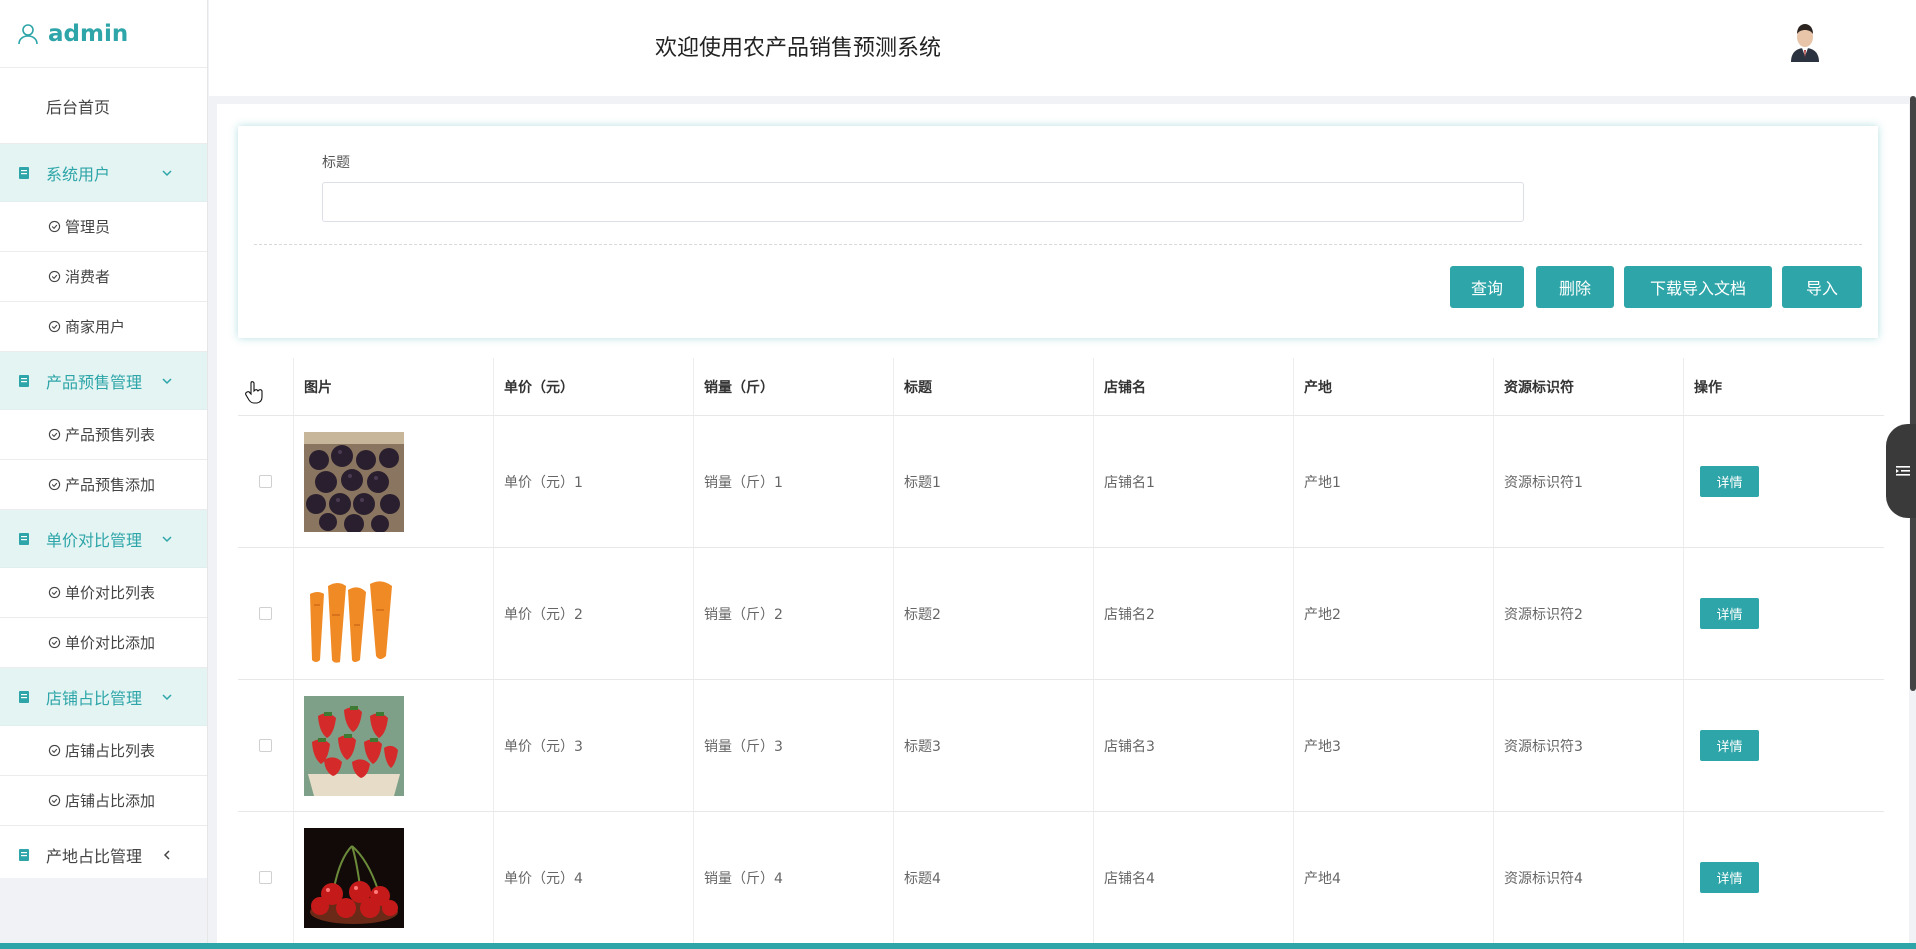  What do you see at coordinates (1589, 877) in the screenshot?
I see `uri-cell: 资源标识符4` at bounding box center [1589, 877].